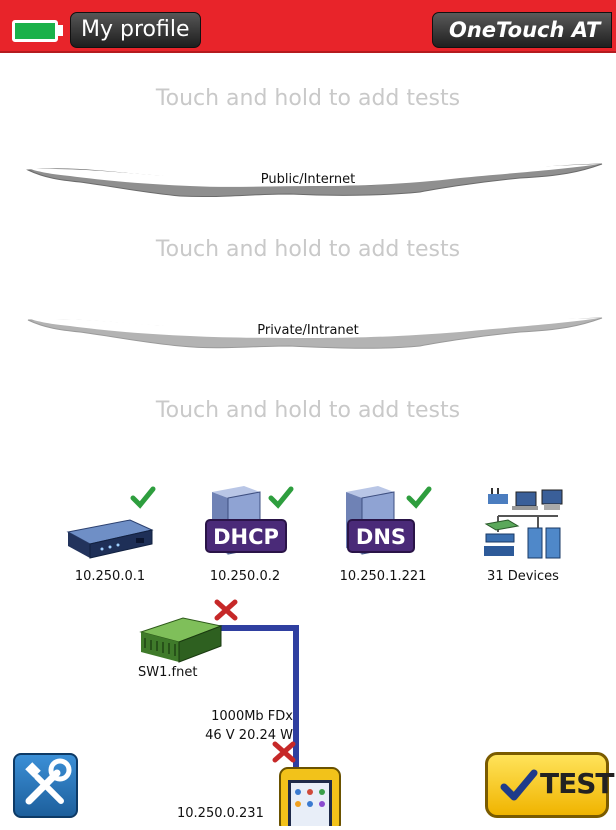  Describe the element at coordinates (308, 179) in the screenshot. I see `public-internet-label: Public/Internet` at that location.